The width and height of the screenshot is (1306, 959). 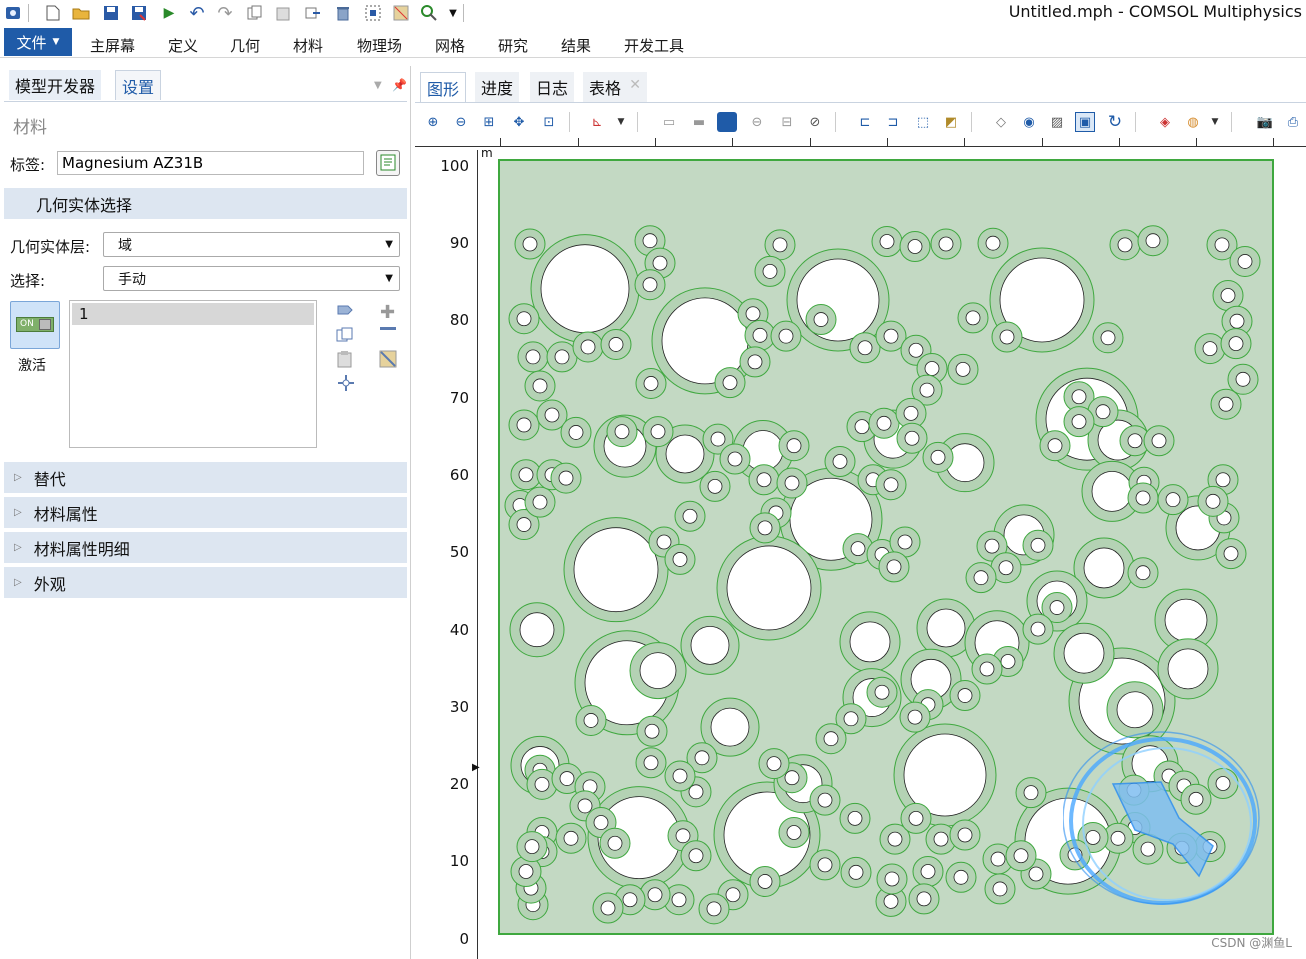 What do you see at coordinates (450, 45) in the screenshot?
I see `ribbon-tab-mesh: 网格` at bounding box center [450, 45].